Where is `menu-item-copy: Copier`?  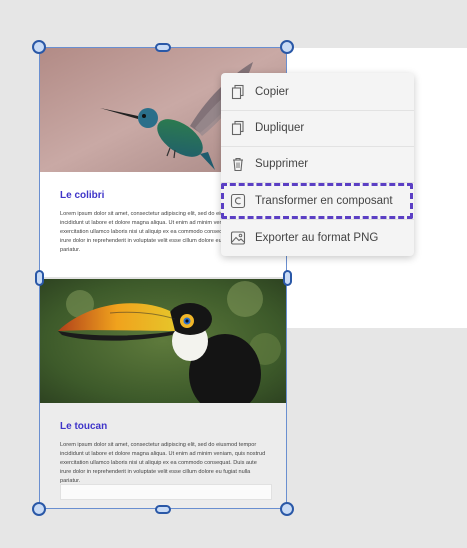
menu-item-copy: Copier is located at coordinates (317, 92).